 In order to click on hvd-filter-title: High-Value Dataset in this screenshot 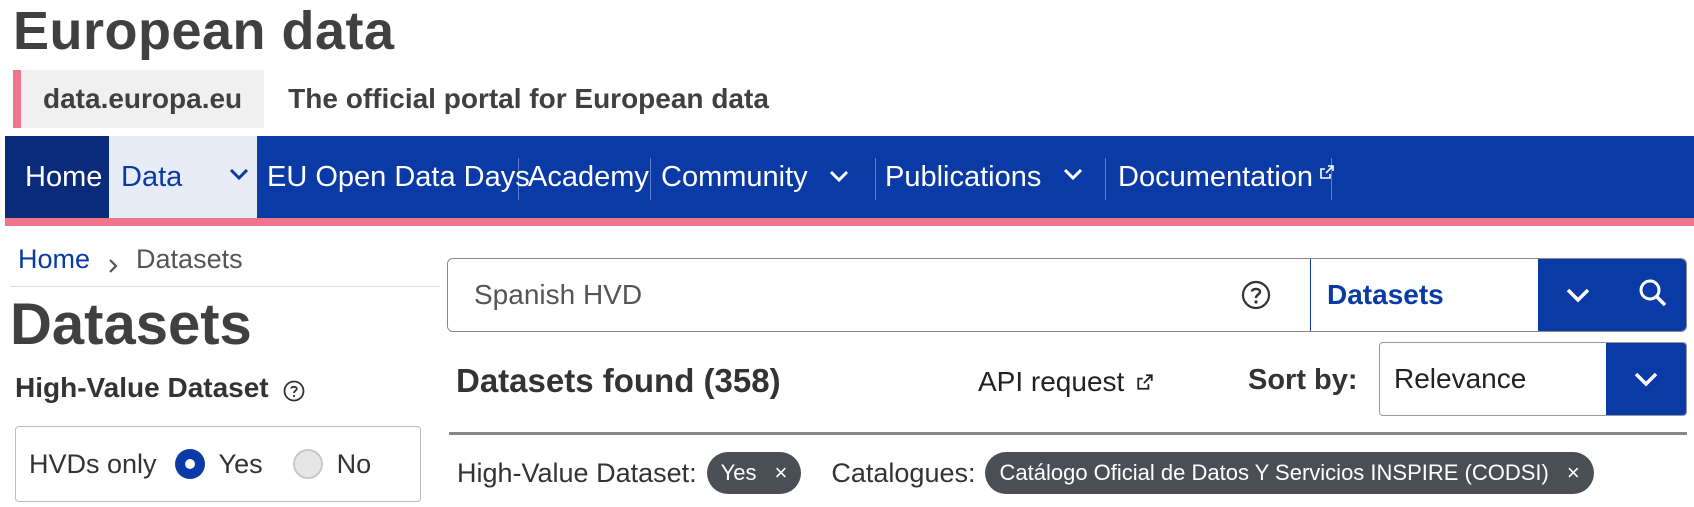, I will do `click(142, 387)`.